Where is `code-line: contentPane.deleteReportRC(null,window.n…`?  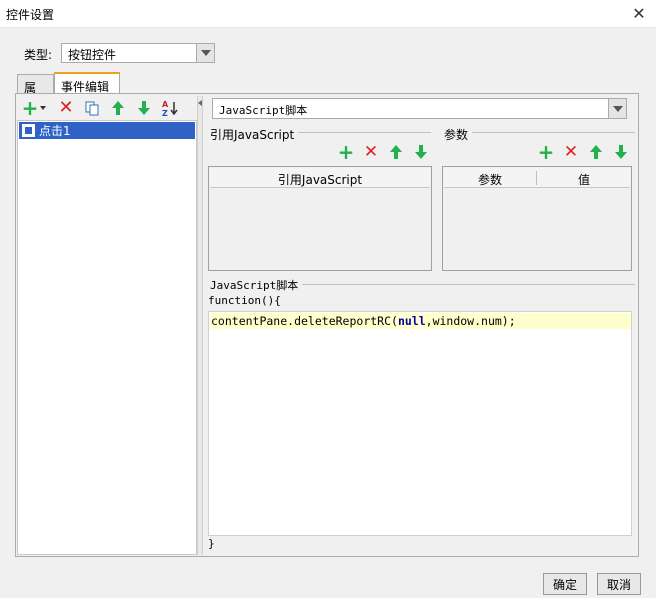
code-line: contentPane.deleteReportRC(null,window.n… is located at coordinates (420, 321).